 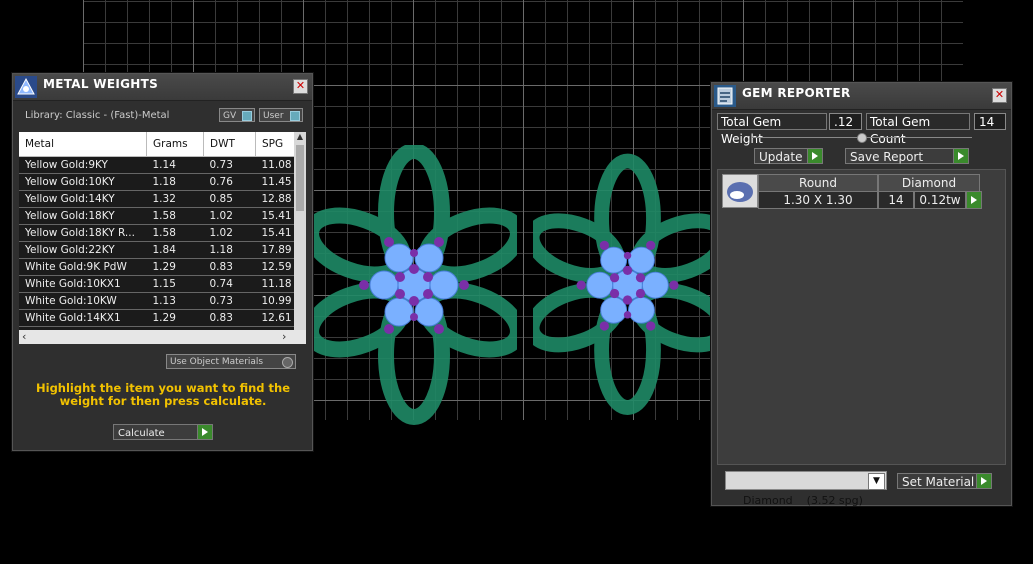 I want to click on table-cell: 11.08, so click(x=274, y=165).